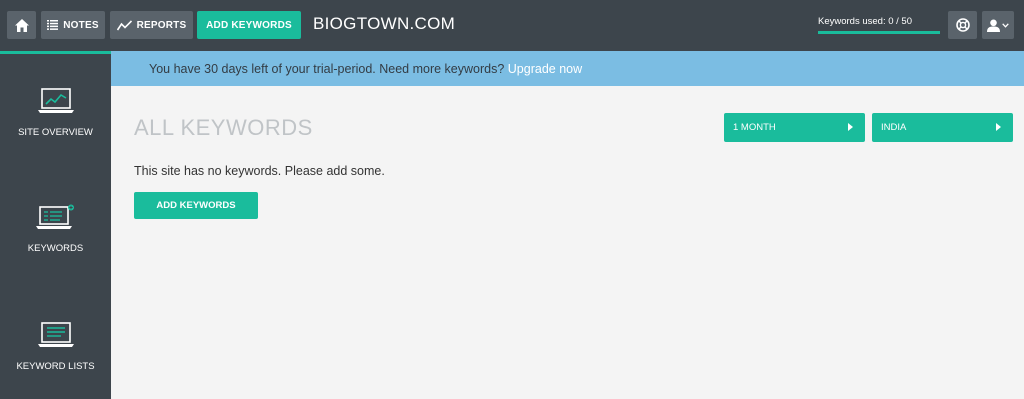  Describe the element at coordinates (55, 366) in the screenshot. I see `sidebar-item-label: KEYWORD LISTS` at that location.